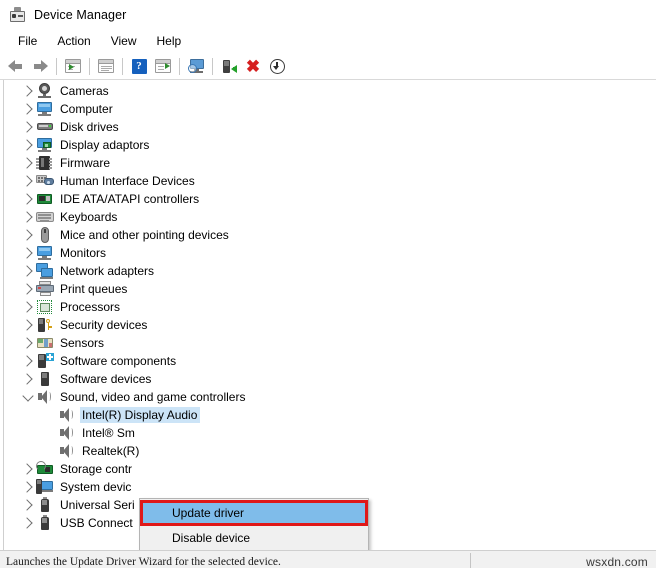 The width and height of the screenshot is (656, 572). Describe the element at coordinates (106, 379) in the screenshot. I see `tree-item-label: Software devices` at that location.